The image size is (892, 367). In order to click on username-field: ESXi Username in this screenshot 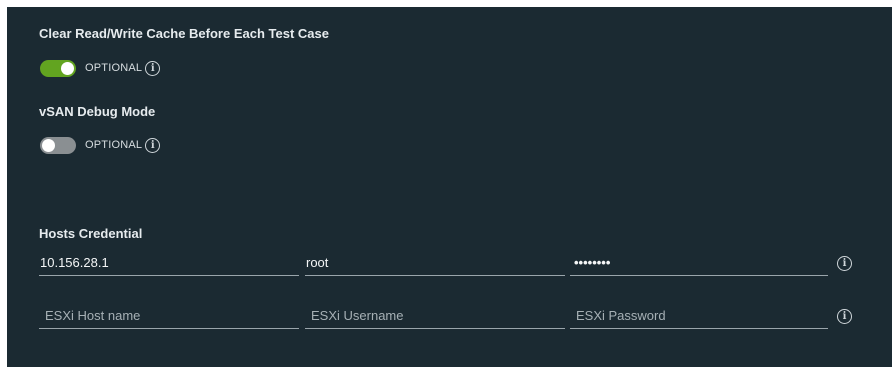, I will do `click(435, 316)`.